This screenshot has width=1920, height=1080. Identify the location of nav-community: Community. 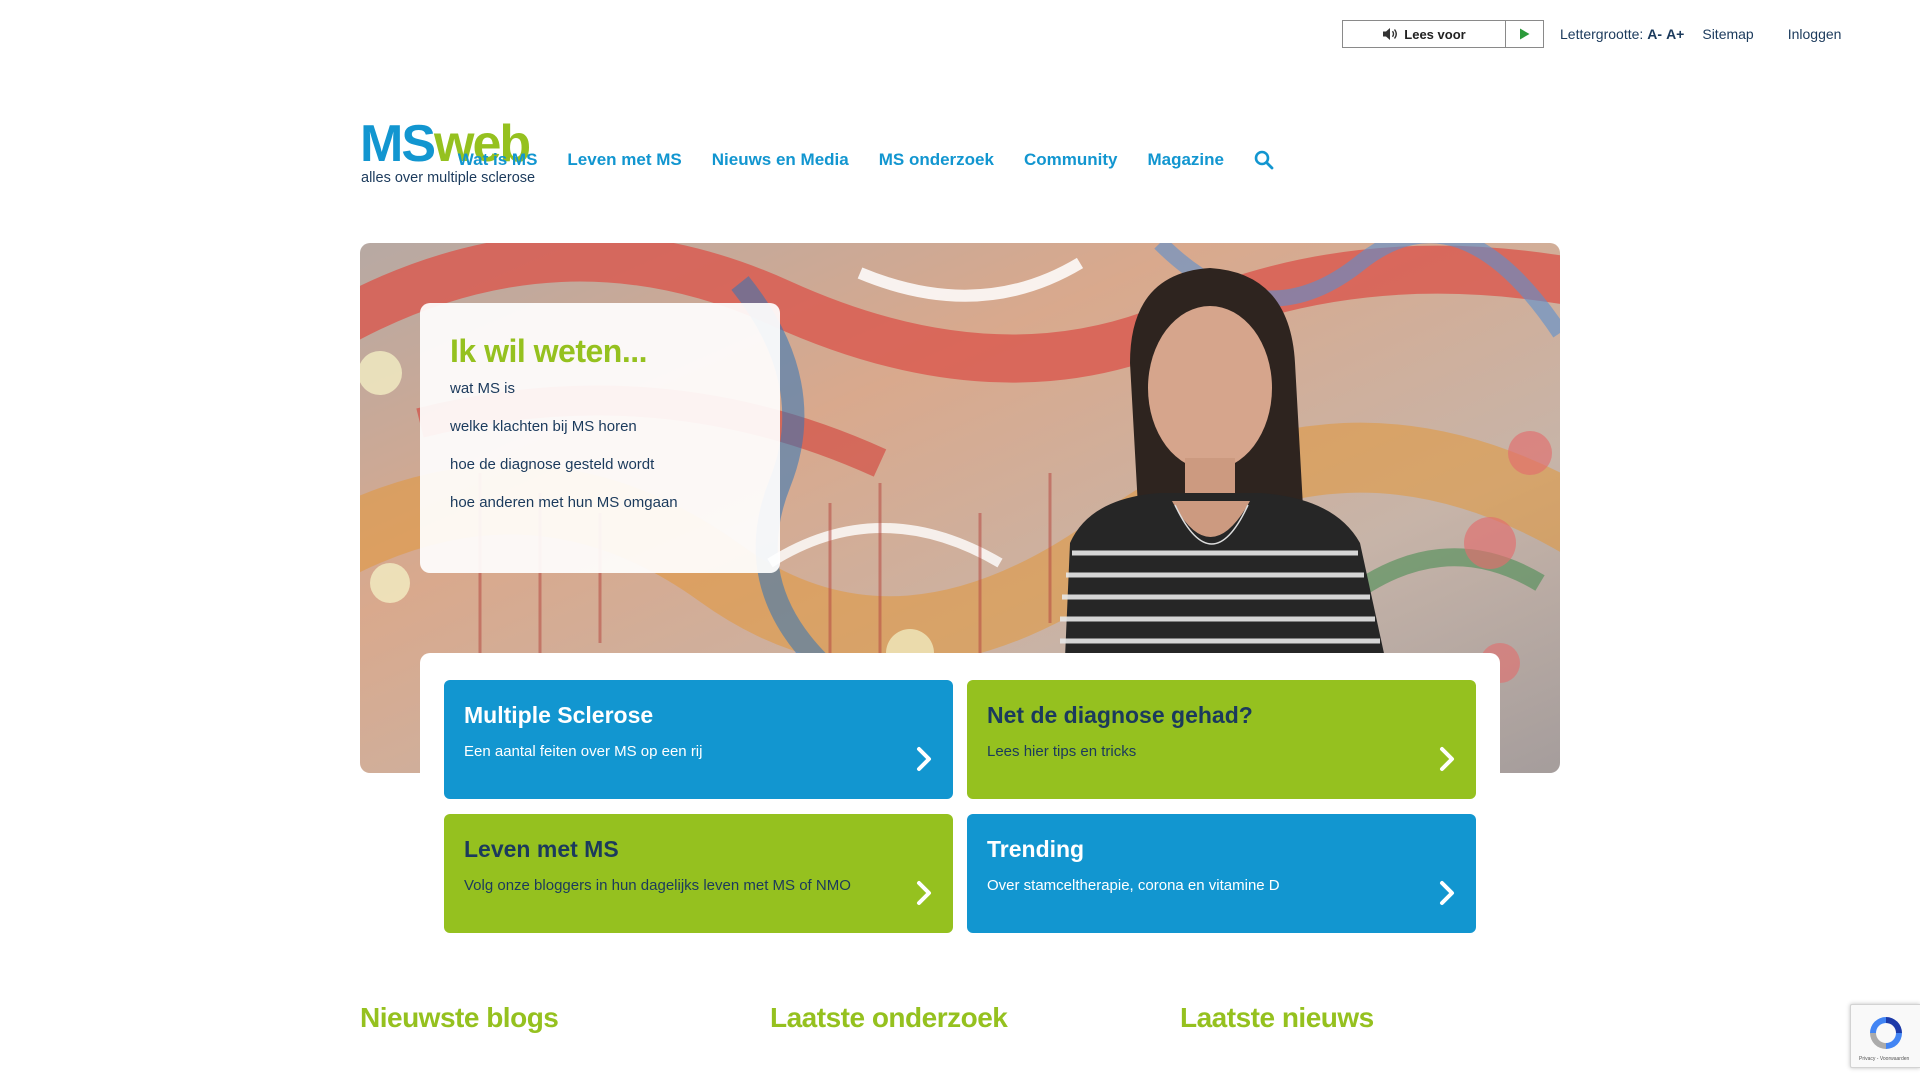
(1071, 160).